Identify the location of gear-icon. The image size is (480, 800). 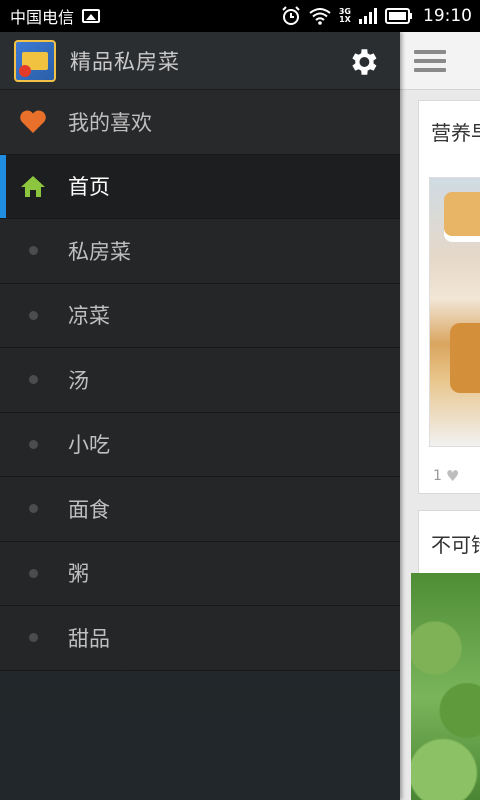
(363, 62).